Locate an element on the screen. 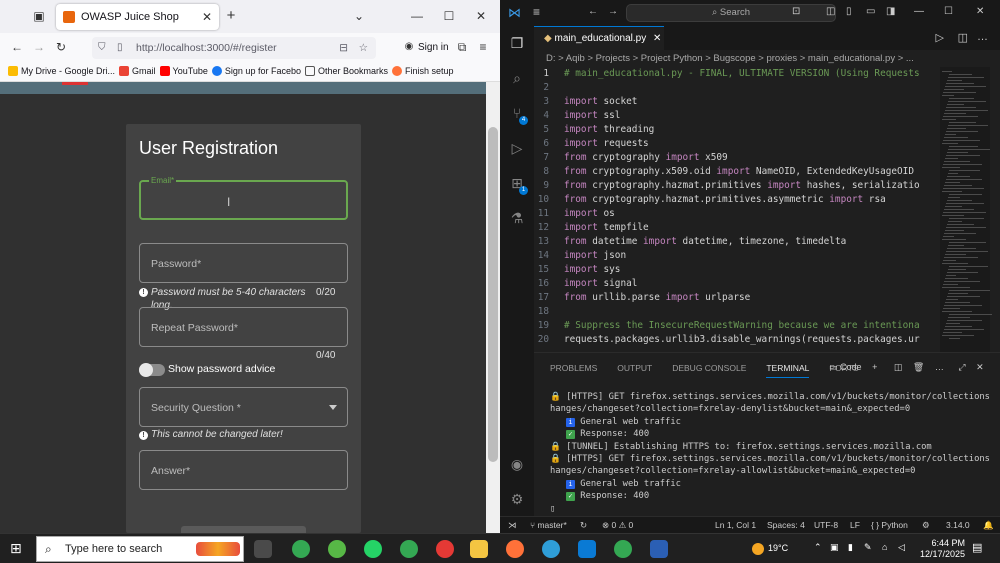 This screenshot has width=1000, height=563. tab-terminal: TERMINAL is located at coordinates (788, 368).